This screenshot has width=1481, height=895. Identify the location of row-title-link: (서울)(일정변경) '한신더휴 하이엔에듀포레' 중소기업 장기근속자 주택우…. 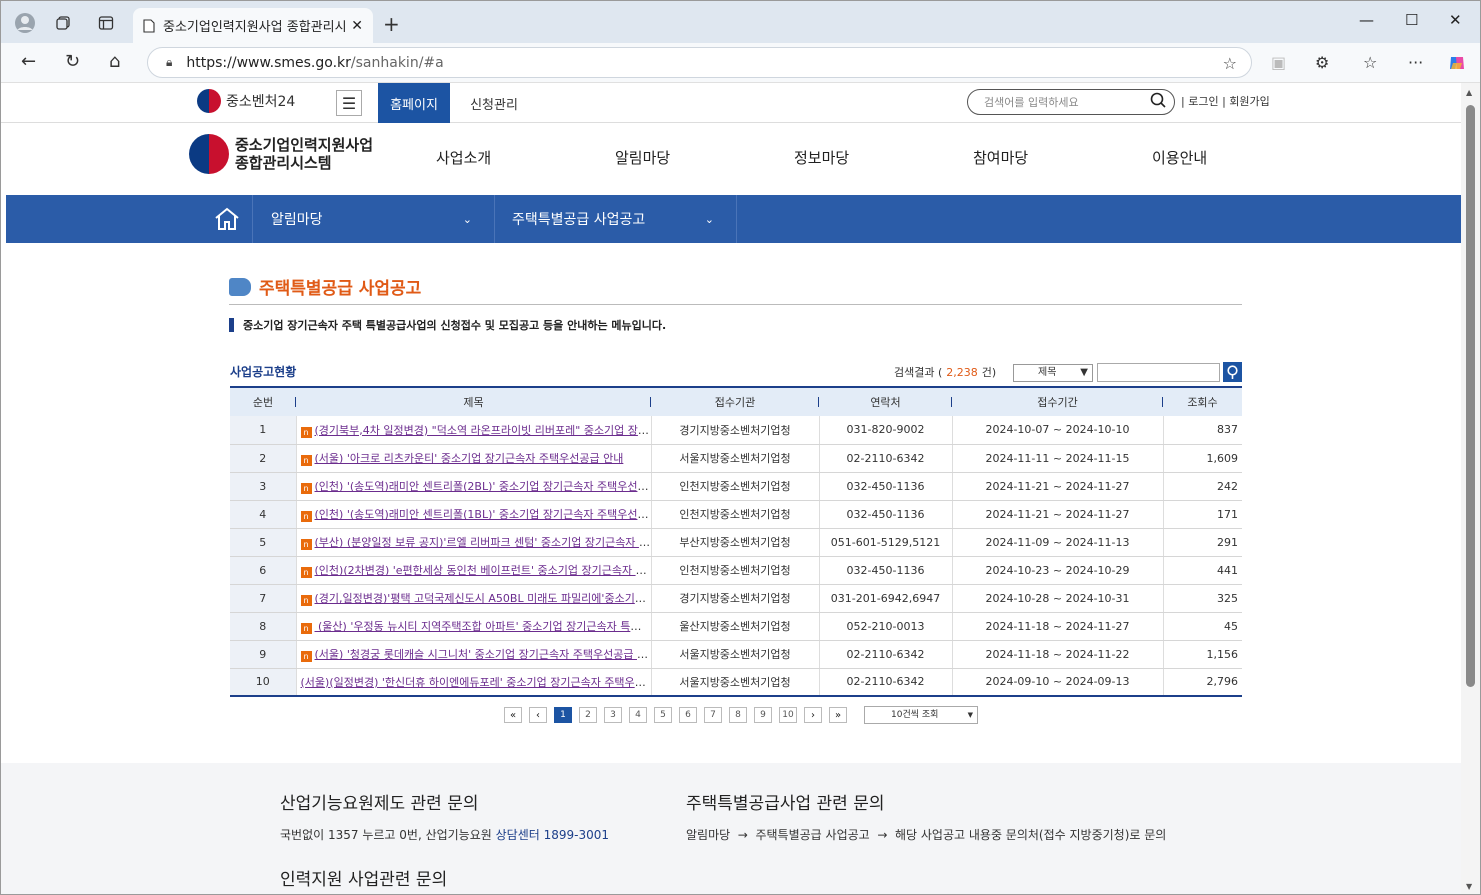
(476, 682).